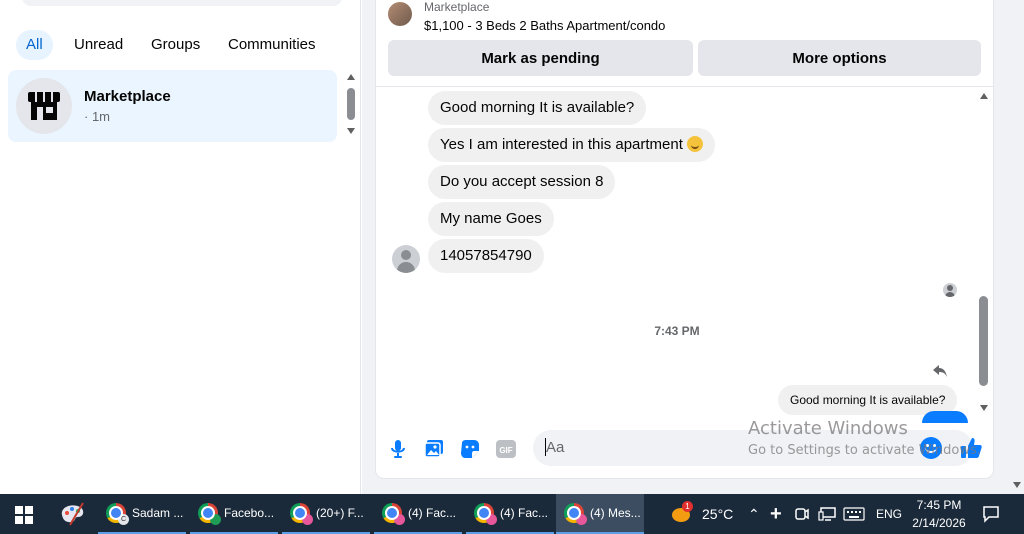 This screenshot has width=1024, height=534. I want to click on svg-text: GIF, so click(505, 450).